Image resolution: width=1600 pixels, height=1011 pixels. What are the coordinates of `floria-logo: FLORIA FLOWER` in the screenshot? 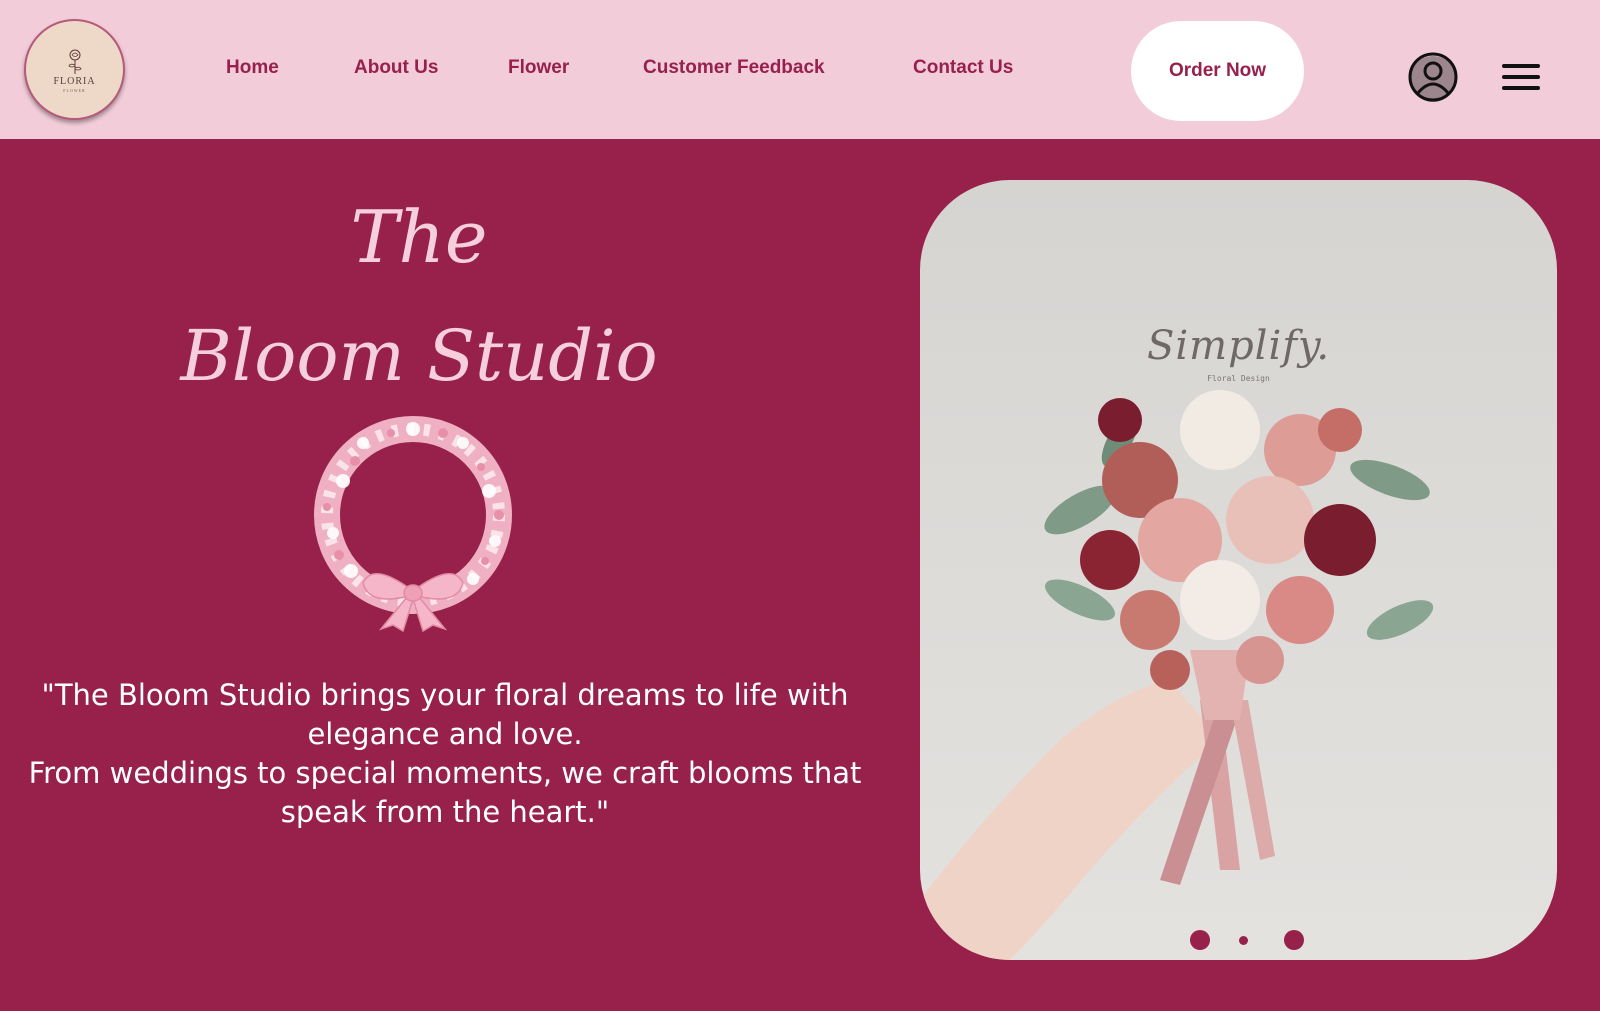 It's located at (74, 69).